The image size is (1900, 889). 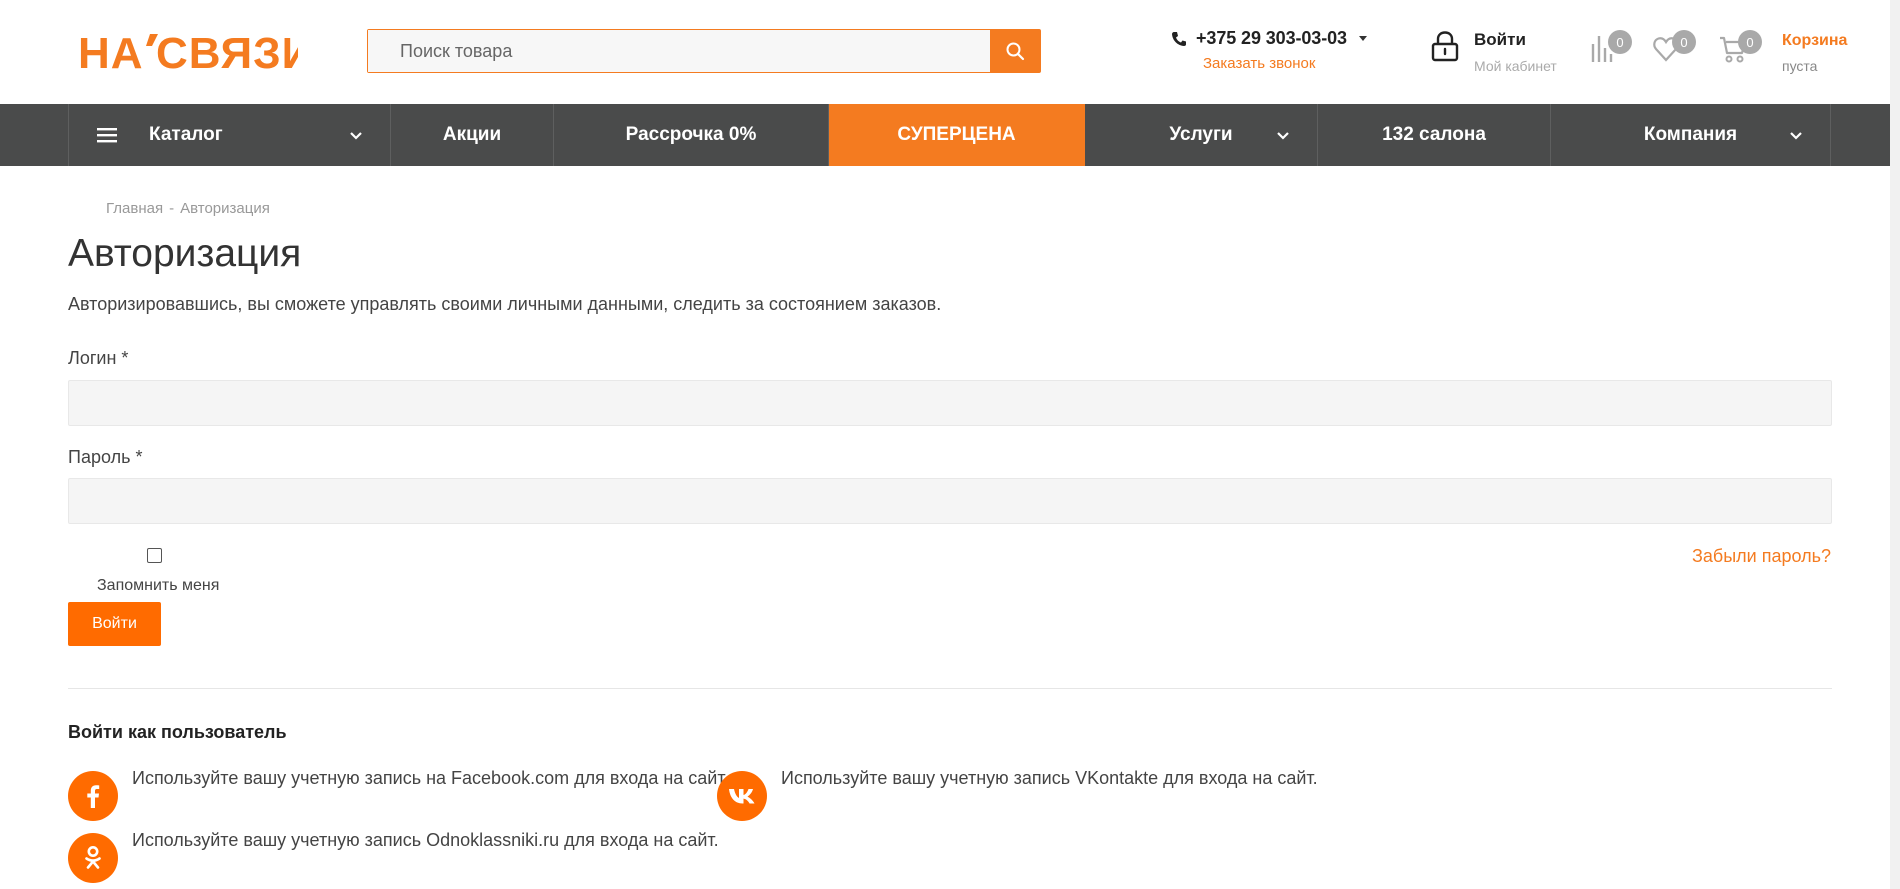 I want to click on phone-dropdown: +375 29 303-03-03, so click(x=1268, y=38).